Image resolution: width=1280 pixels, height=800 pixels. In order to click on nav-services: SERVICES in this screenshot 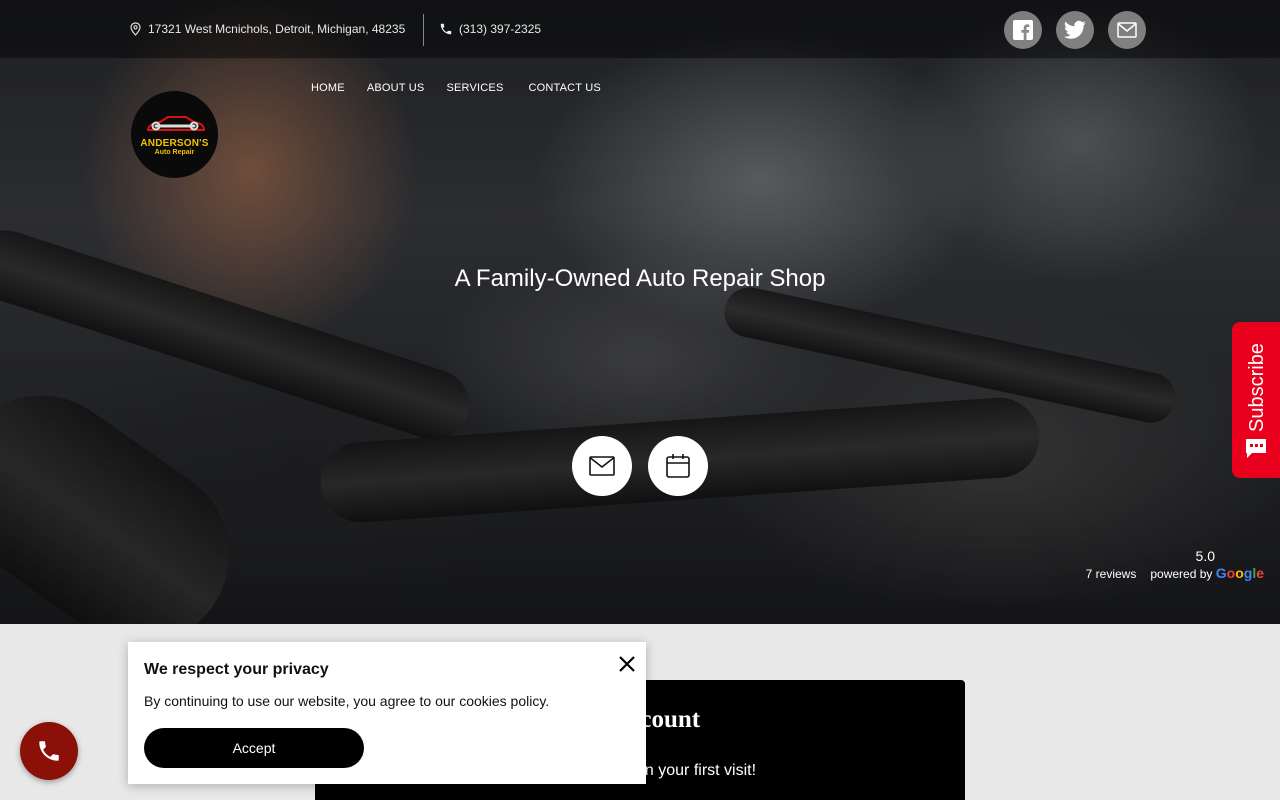, I will do `click(474, 88)`.